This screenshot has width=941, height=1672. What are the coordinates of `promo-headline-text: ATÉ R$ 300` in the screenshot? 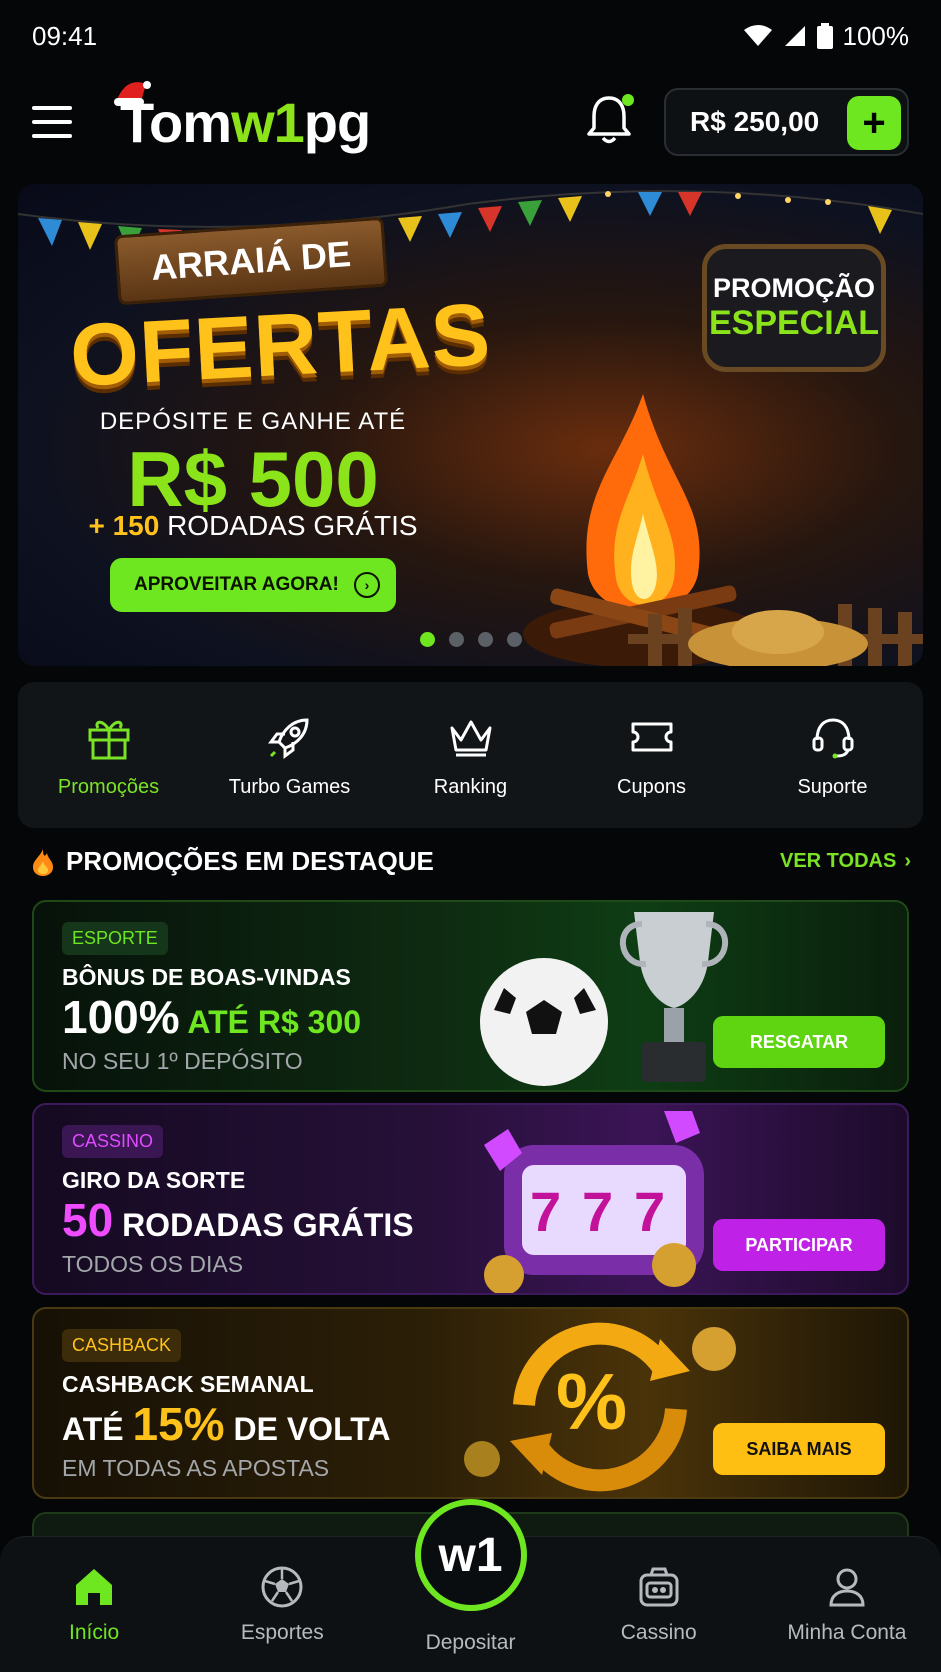 It's located at (270, 1022).